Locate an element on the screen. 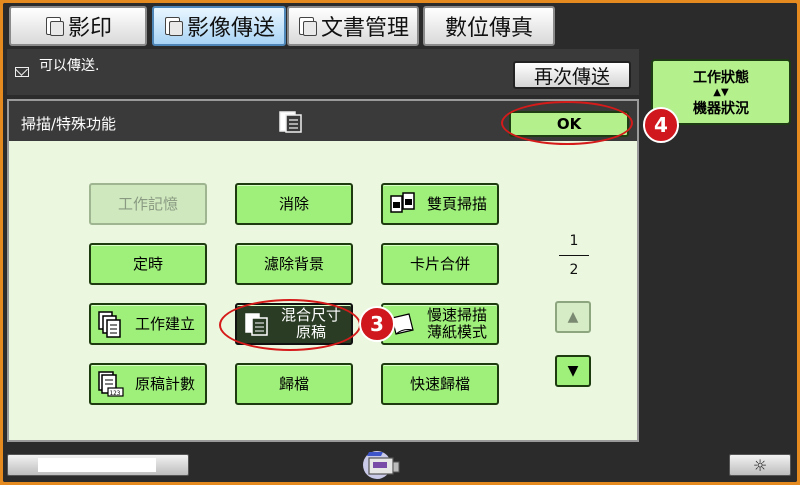 Image resolution: width=800 pixels, height=485 pixels. slow-scan-line1: 慢速掃描 is located at coordinates (456, 315).